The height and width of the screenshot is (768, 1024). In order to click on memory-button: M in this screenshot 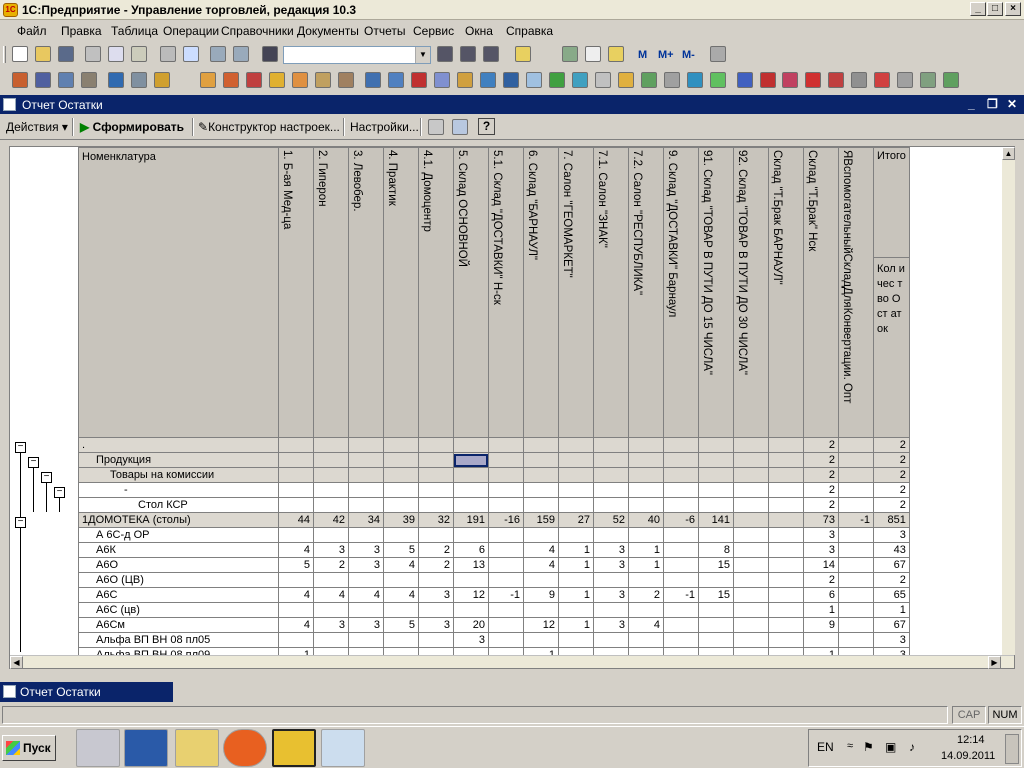, I will do `click(642, 55)`.